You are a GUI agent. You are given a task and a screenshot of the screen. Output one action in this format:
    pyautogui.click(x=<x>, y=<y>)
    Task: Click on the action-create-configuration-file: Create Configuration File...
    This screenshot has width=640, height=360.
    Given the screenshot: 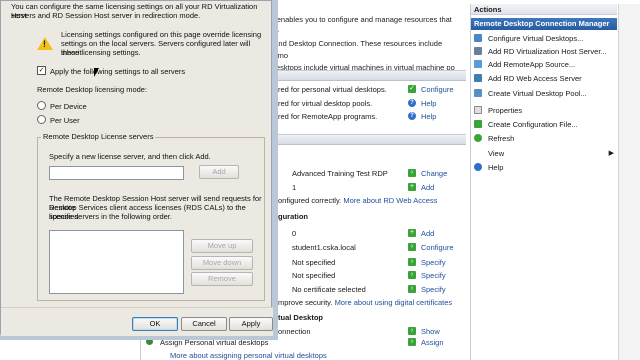 What is the action you would take?
    pyautogui.click(x=526, y=124)
    